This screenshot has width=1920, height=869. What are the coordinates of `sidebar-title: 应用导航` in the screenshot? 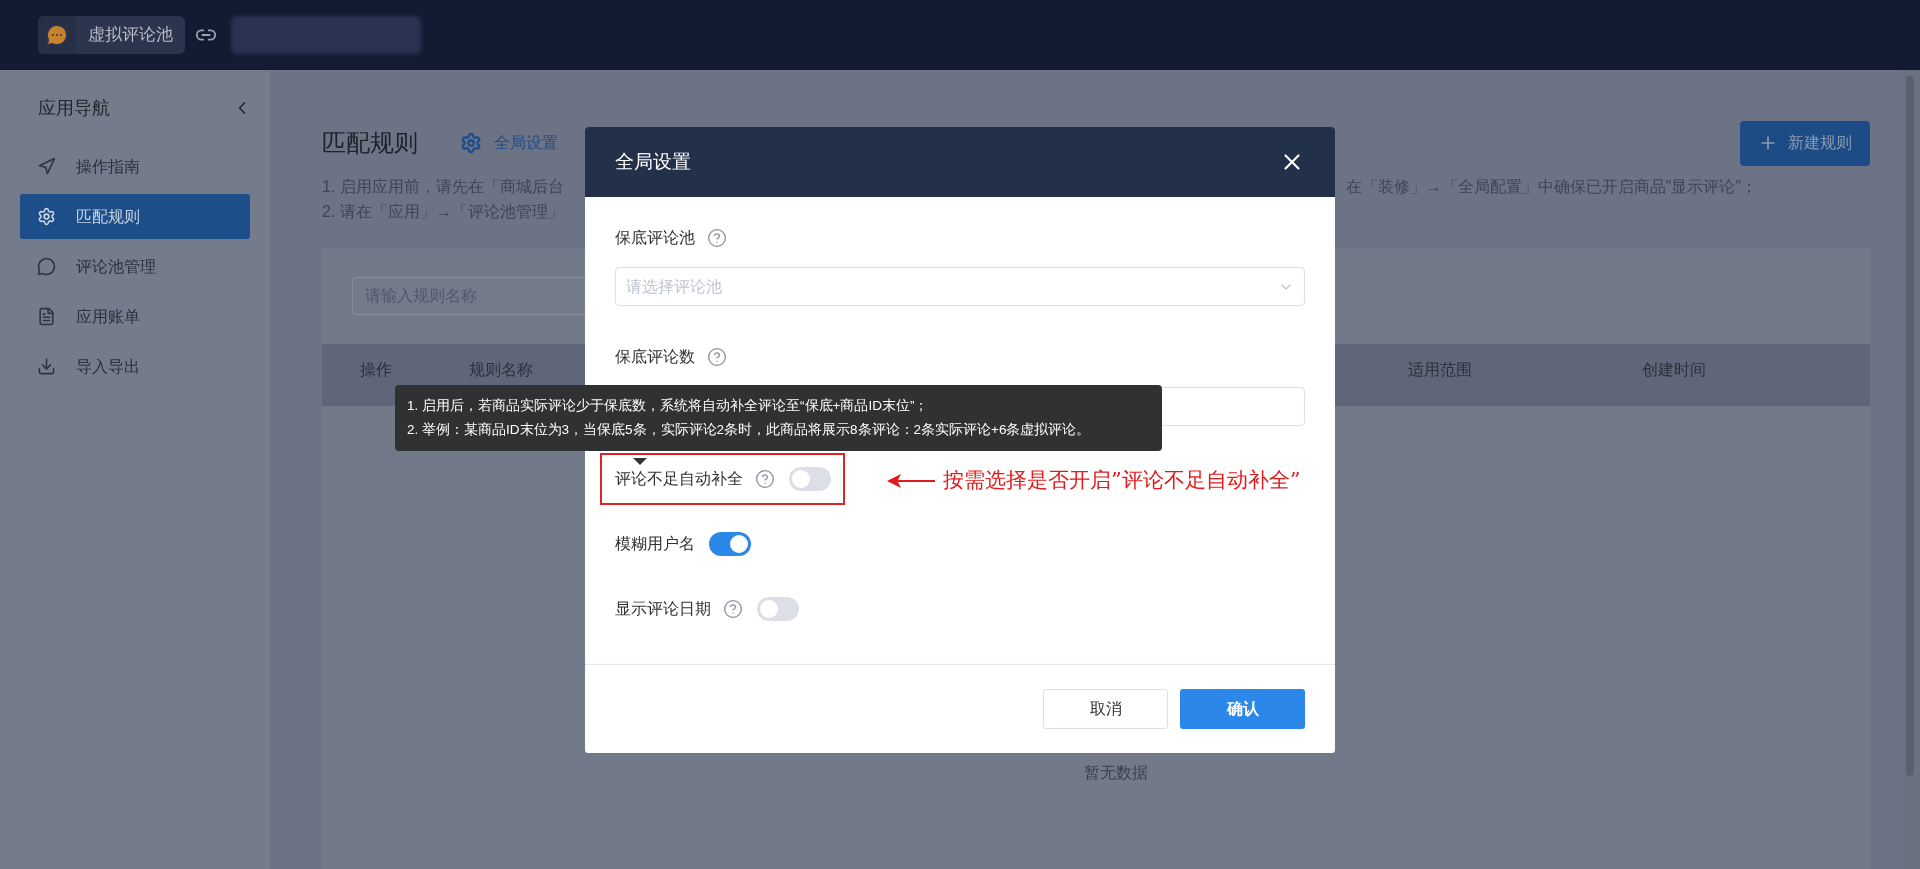 It's located at (74, 108).